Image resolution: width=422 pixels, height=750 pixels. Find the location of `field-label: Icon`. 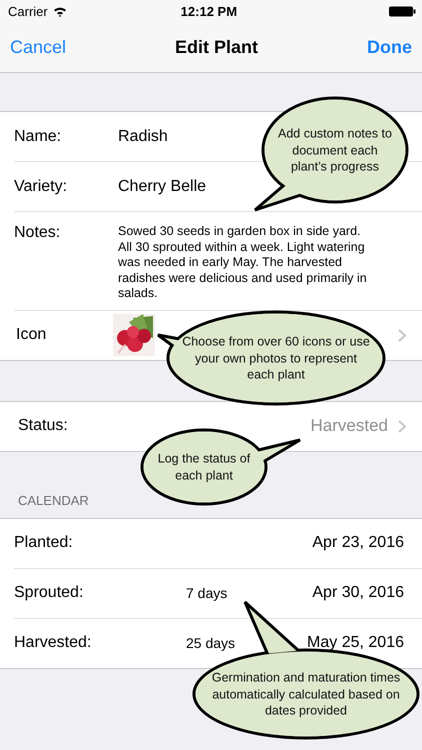

field-label: Icon is located at coordinates (32, 335).